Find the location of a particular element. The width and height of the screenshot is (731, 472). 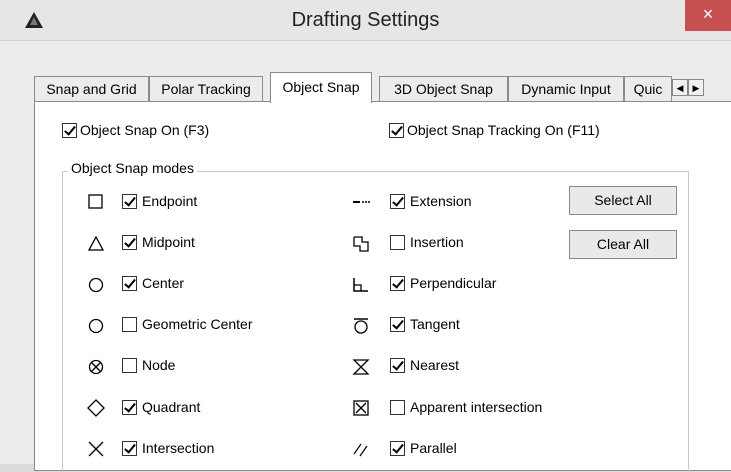

tangent-checkbox is located at coordinates (397, 324).